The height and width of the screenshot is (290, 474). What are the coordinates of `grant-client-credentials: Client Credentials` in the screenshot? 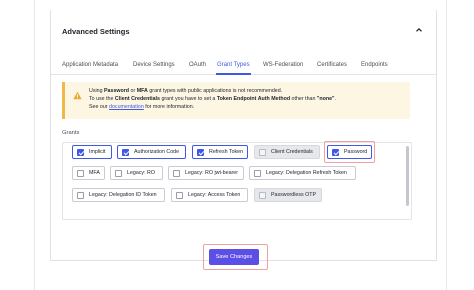 It's located at (287, 152).